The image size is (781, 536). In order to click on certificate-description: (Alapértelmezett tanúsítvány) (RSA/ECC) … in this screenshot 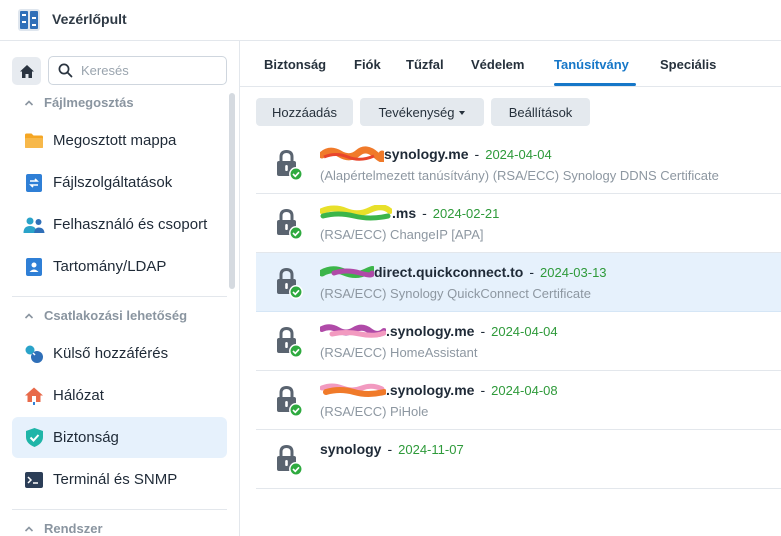, I will do `click(519, 175)`.